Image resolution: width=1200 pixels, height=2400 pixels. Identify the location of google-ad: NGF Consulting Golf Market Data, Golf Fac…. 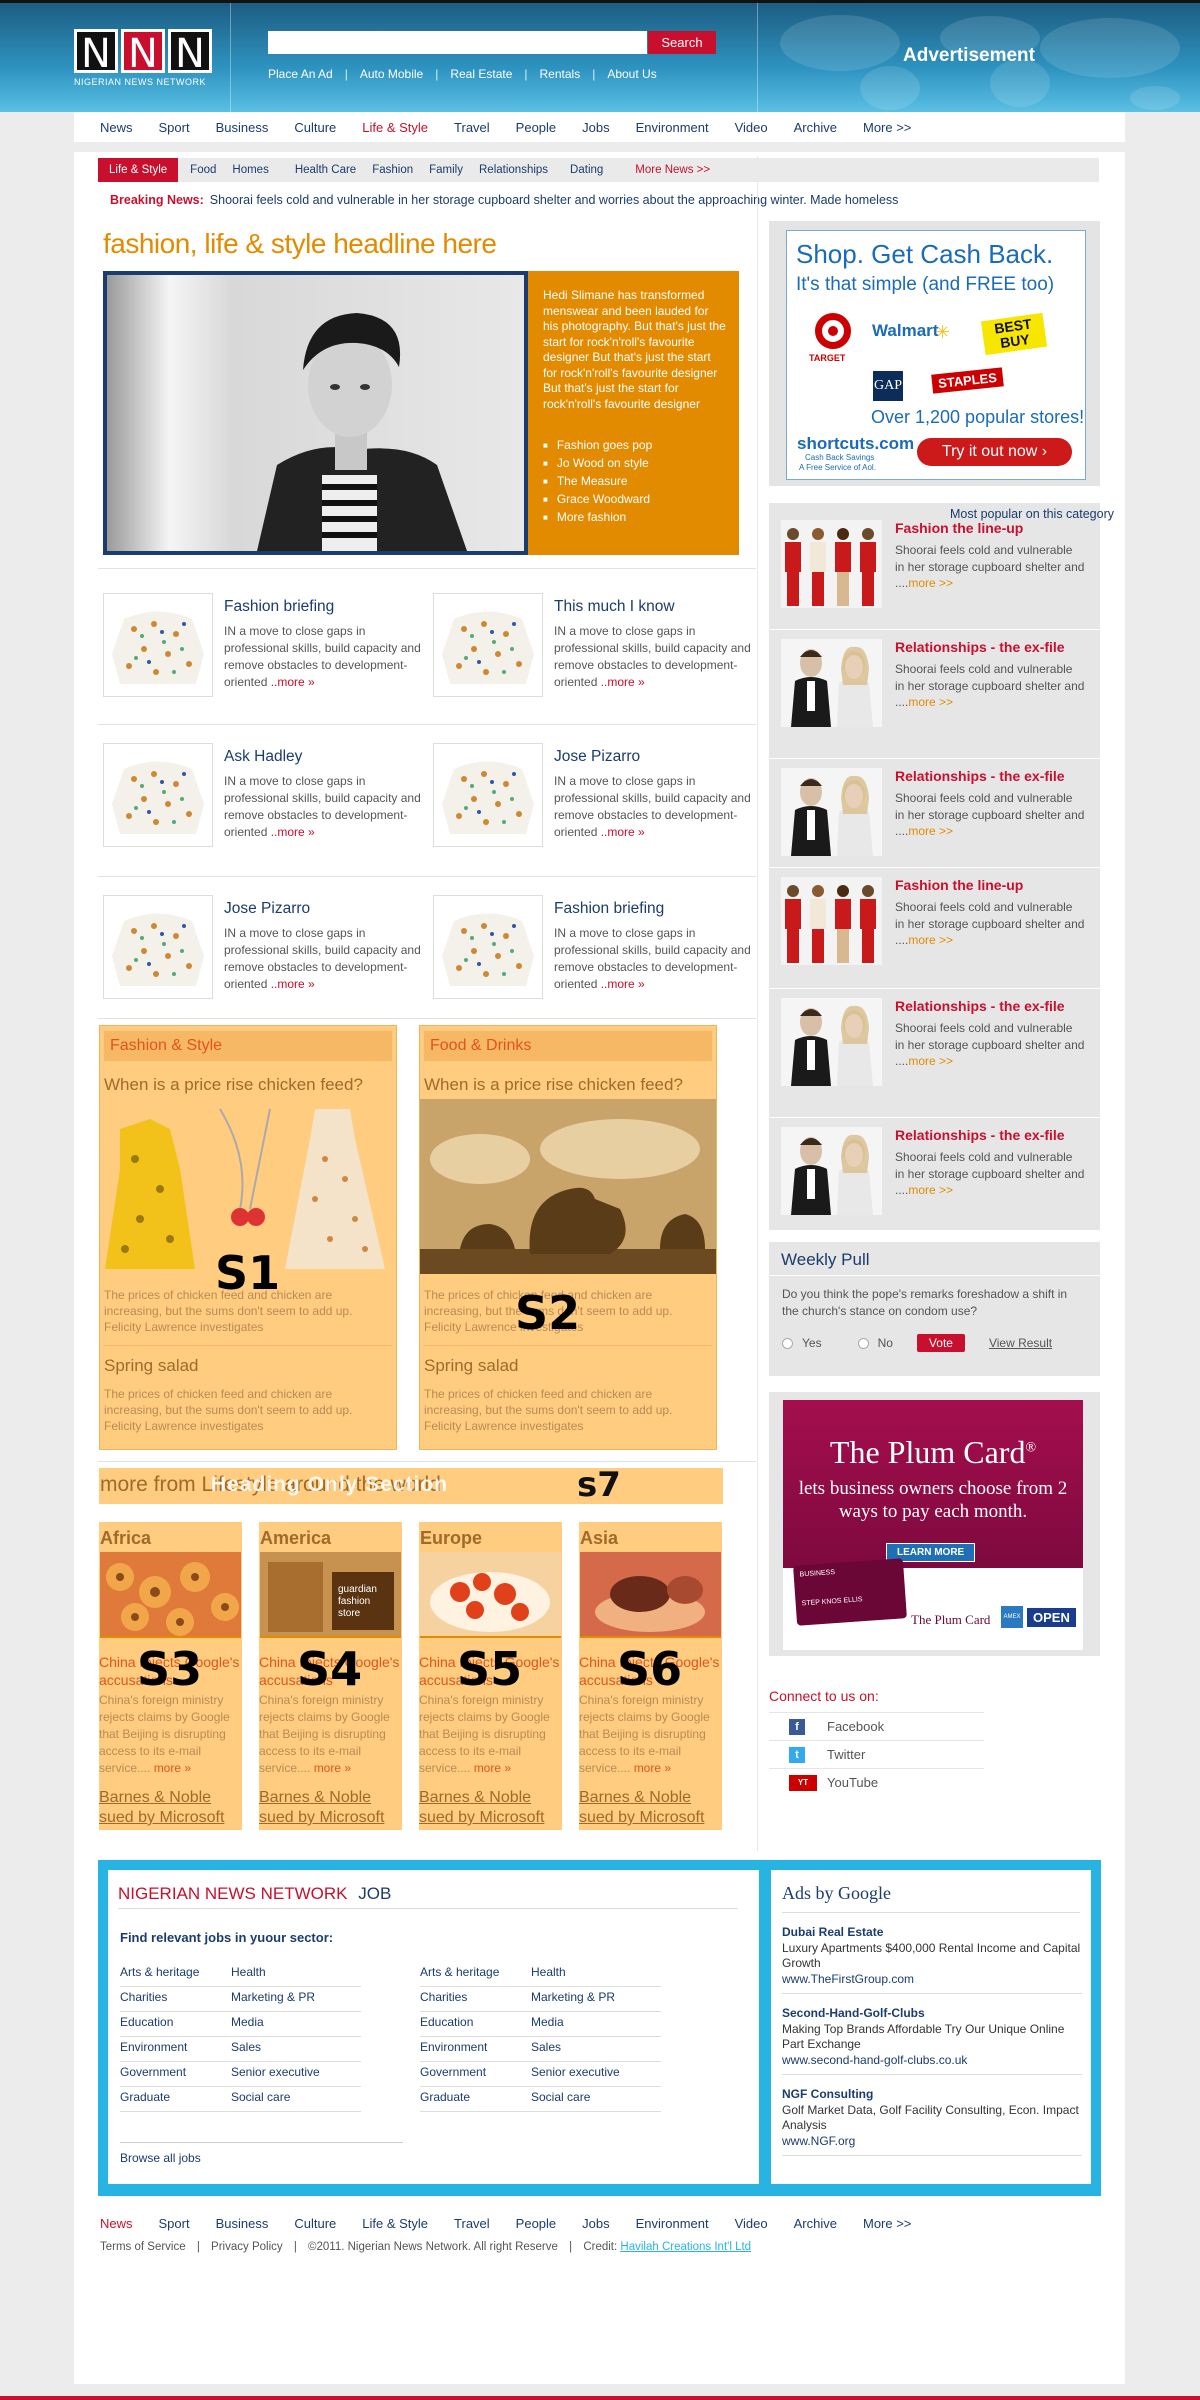
(932, 2121).